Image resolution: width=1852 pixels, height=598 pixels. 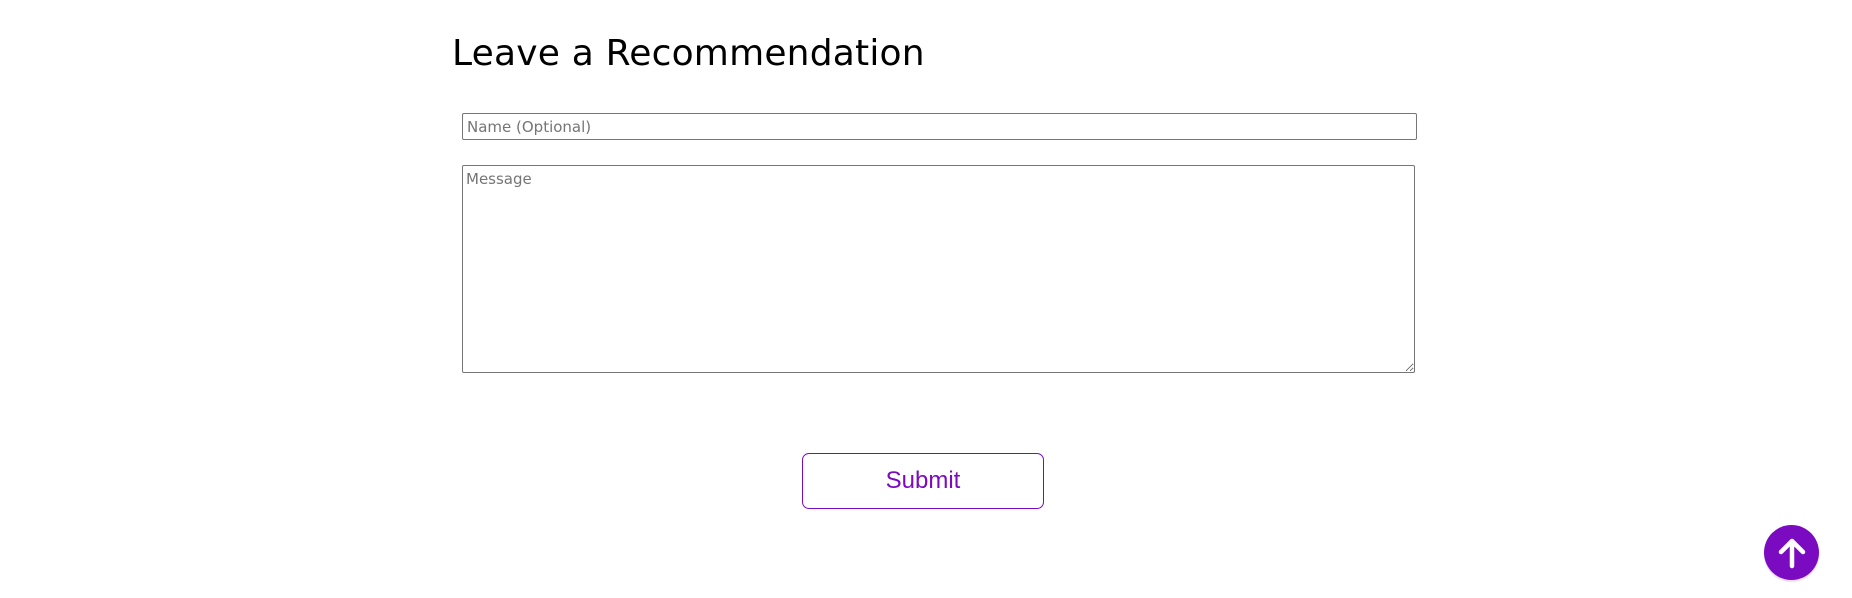 I want to click on arrow-up-icon, so click(x=1792, y=553).